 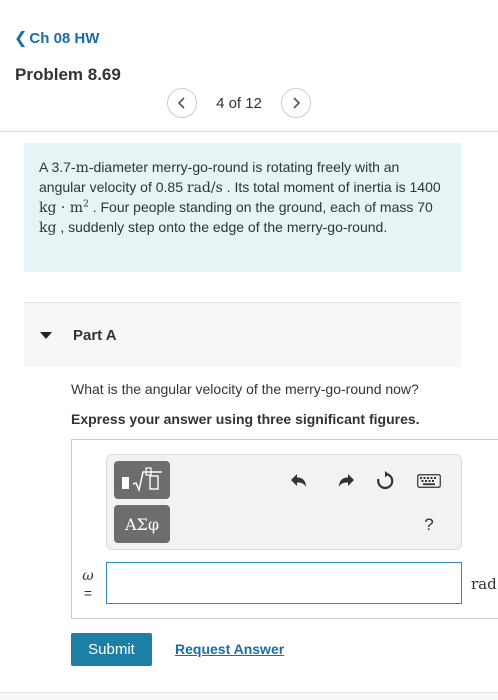 I want to click on answer-input, so click(x=284, y=583).